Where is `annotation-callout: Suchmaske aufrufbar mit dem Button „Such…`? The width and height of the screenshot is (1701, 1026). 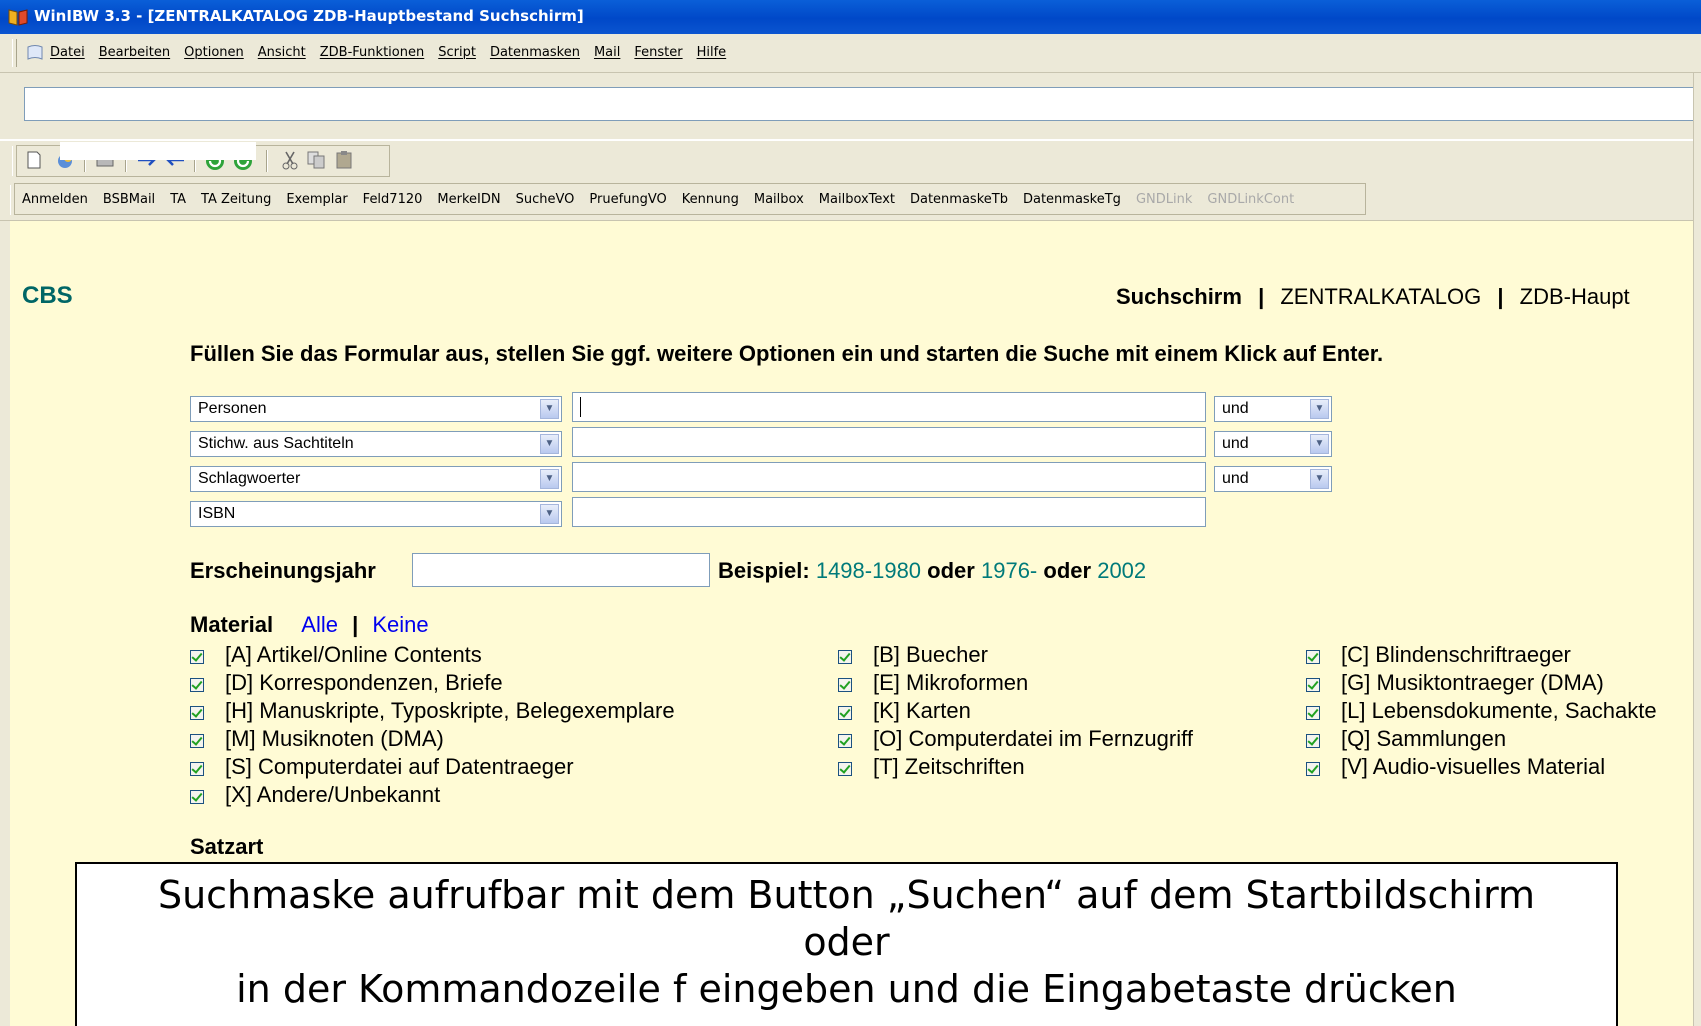
annotation-callout: Suchmaske aufrufbar mit dem Button „Such… is located at coordinates (846, 944).